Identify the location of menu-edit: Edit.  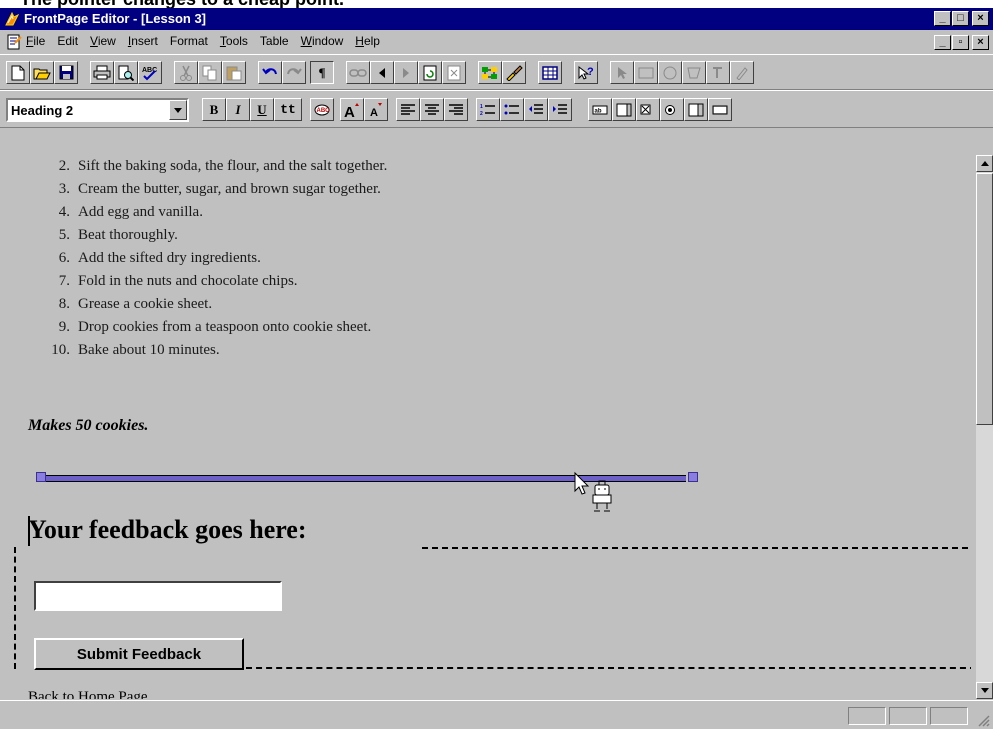
(67, 41).